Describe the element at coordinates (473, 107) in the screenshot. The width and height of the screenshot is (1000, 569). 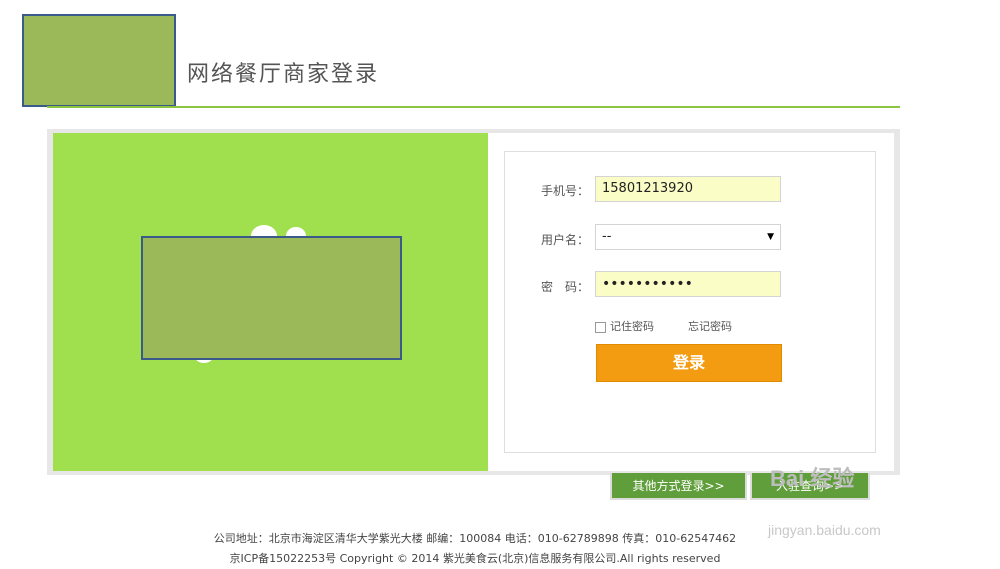
I see `header-divider` at that location.